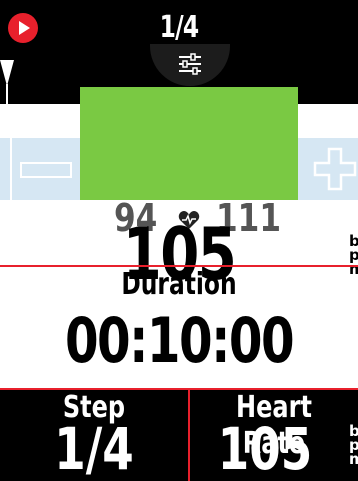  Describe the element at coordinates (179, 340) in the screenshot. I see `duration-value: 00:10:00` at that location.